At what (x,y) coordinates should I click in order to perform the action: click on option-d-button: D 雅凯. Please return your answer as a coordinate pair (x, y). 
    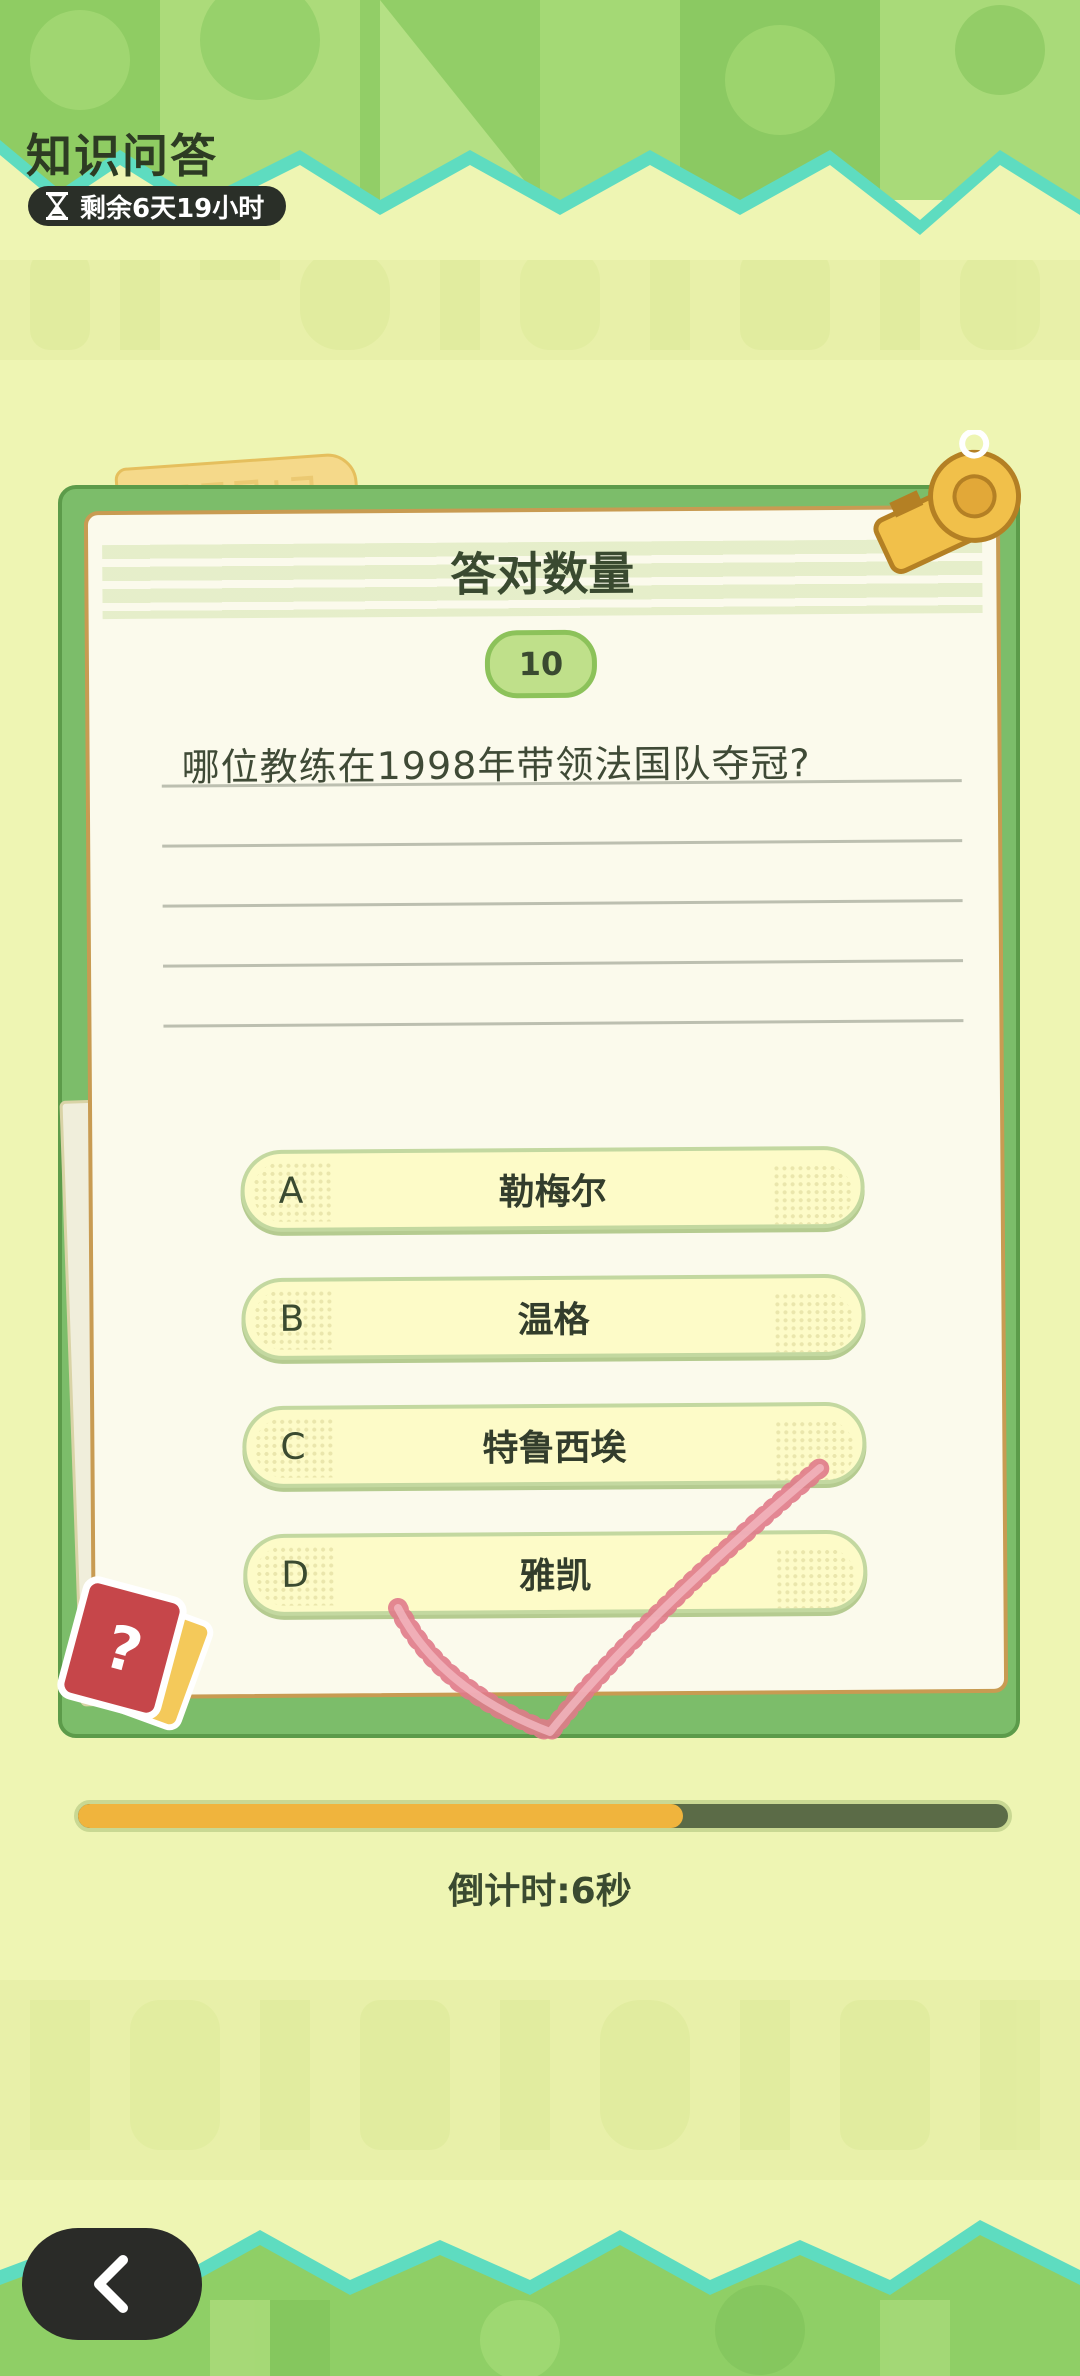
    Looking at the image, I should click on (555, 1573).